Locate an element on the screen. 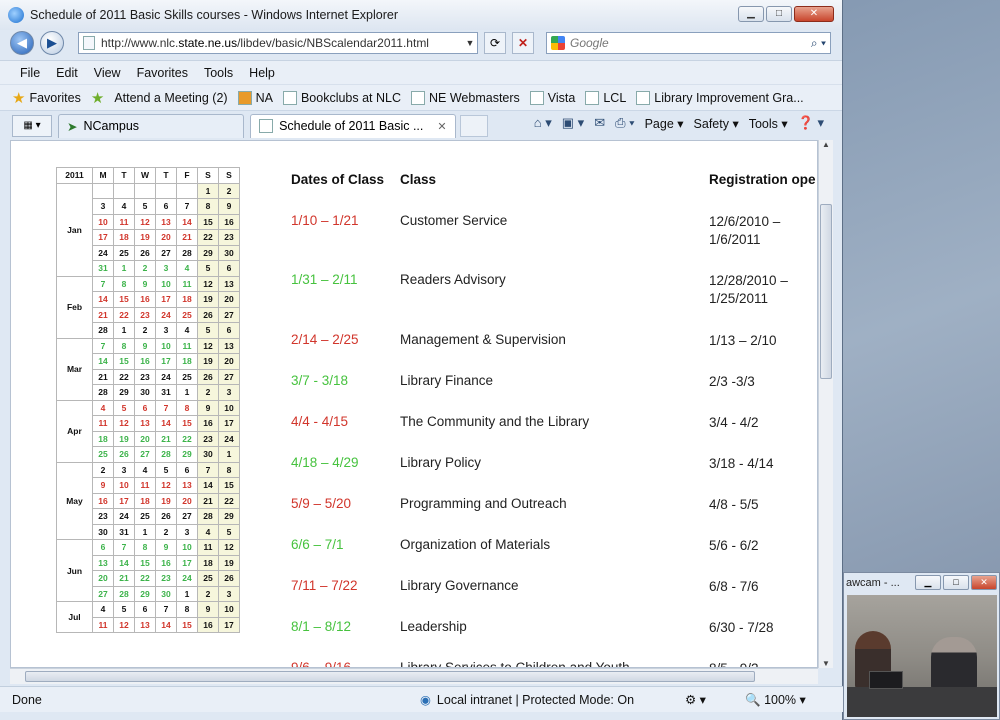  protected-mode-icon: ⚙ ▾ is located at coordinates (710, 699).